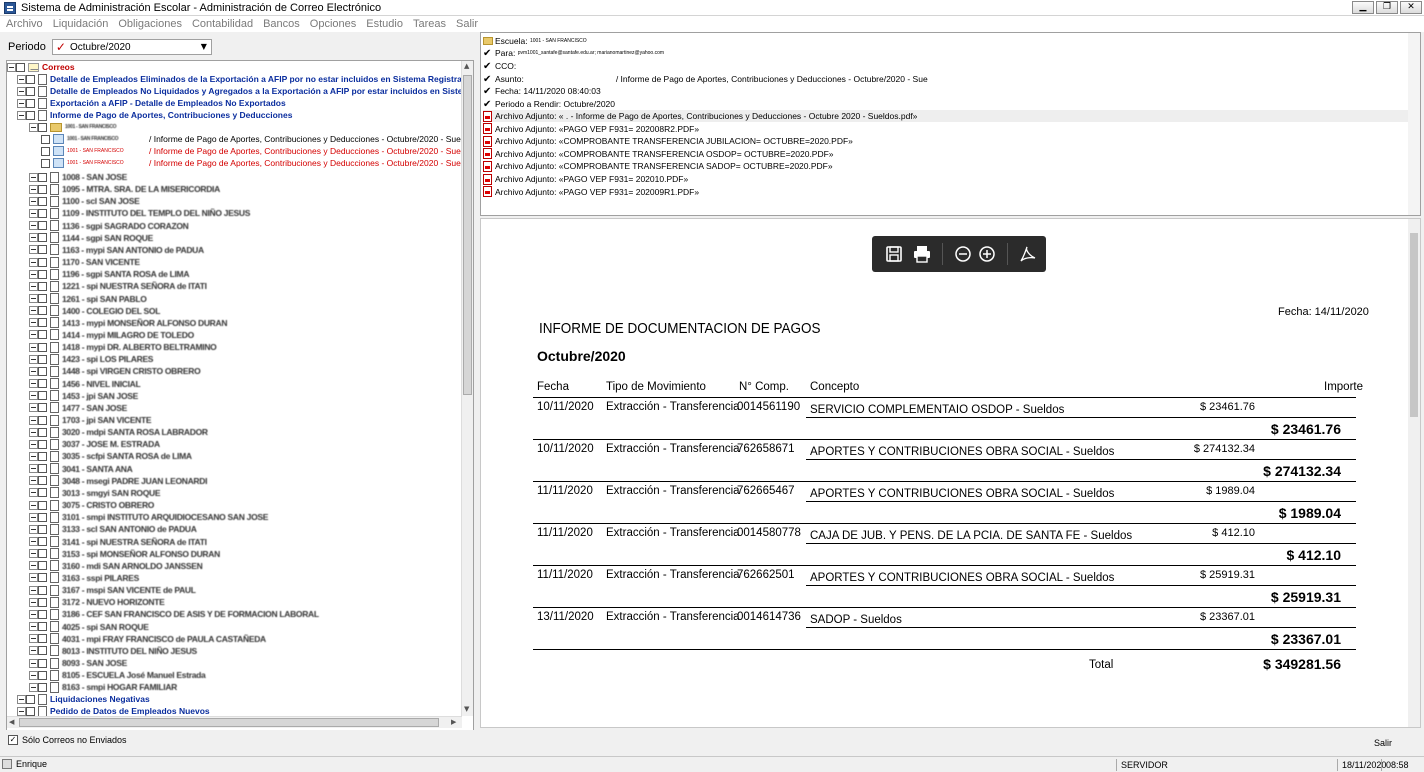  I want to click on tree-node: 3048 - msegi PADRE JUAN LEONARDI, so click(118, 481).